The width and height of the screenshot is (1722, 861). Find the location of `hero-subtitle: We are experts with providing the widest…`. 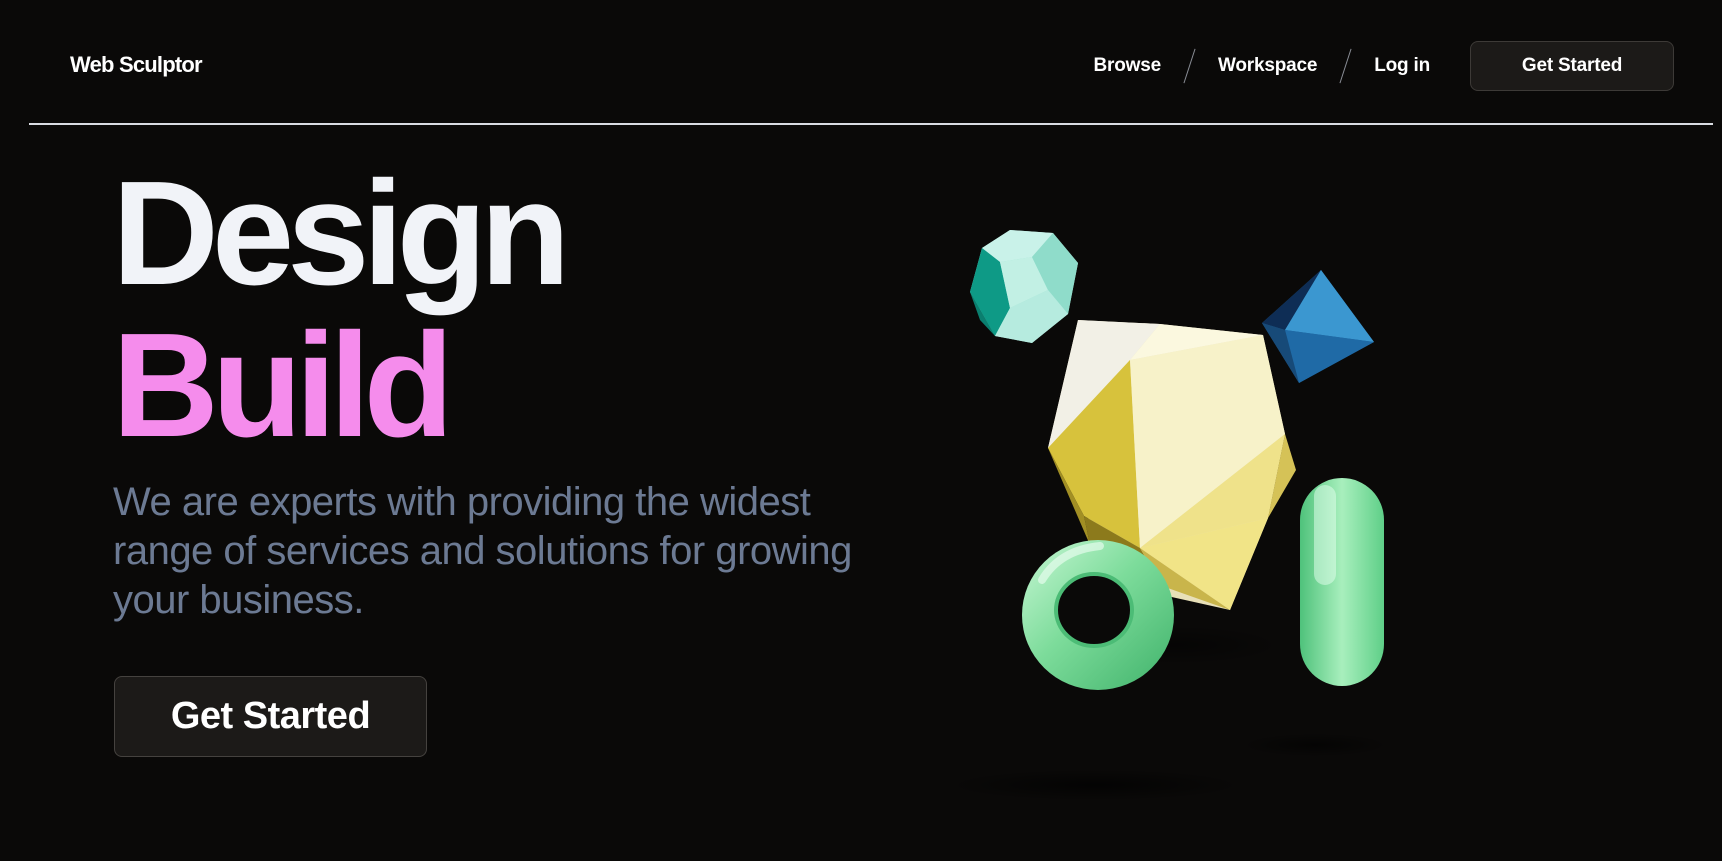

hero-subtitle: We are experts with providing the widest… is located at coordinates (482, 551).